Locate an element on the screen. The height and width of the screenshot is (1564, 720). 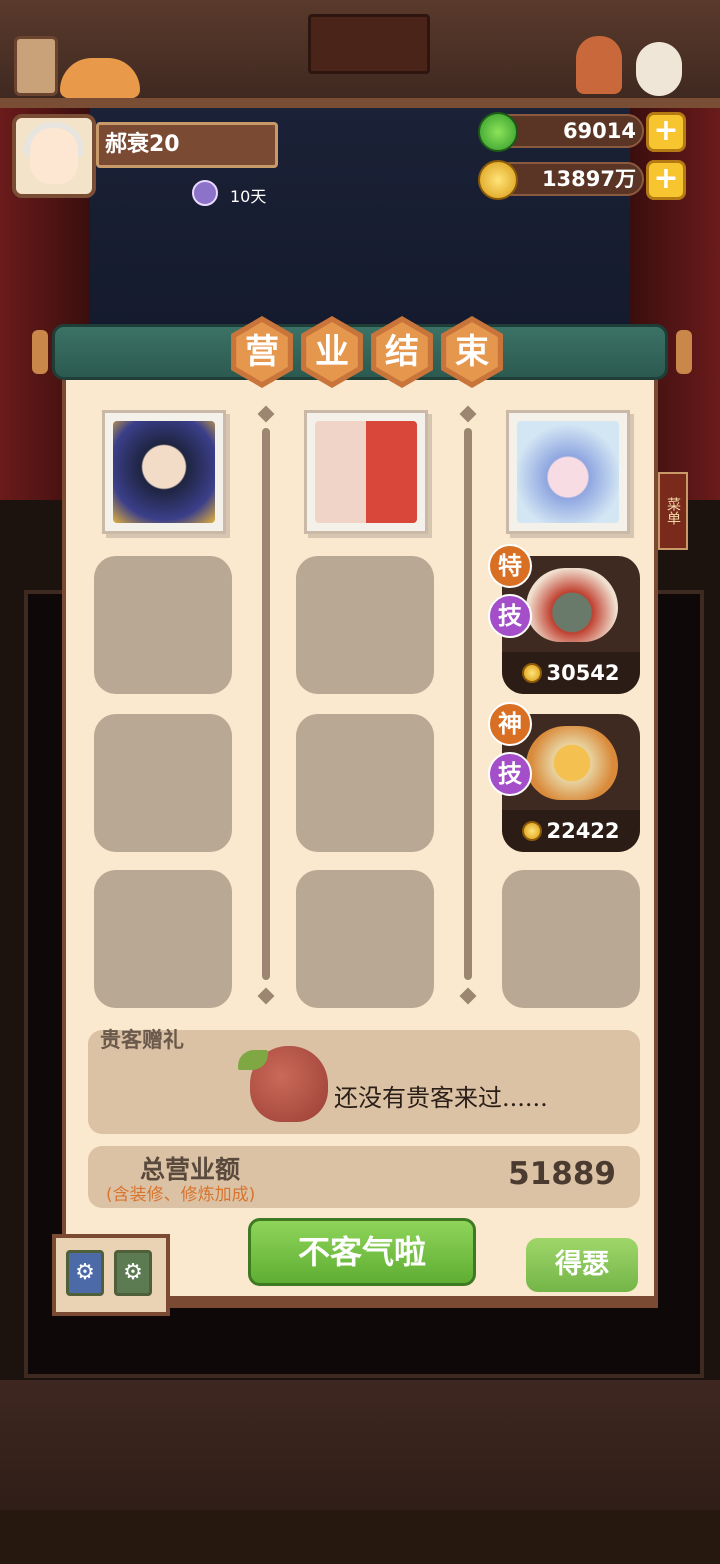
title-char: 束 is located at coordinates (472, 352).